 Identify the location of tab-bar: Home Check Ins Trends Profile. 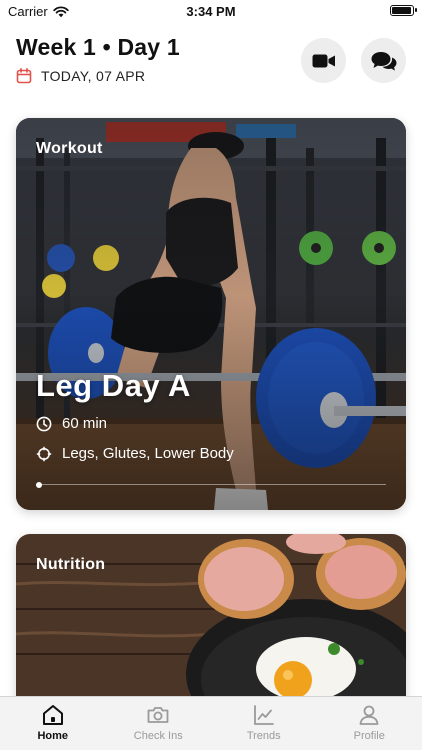
(211, 723).